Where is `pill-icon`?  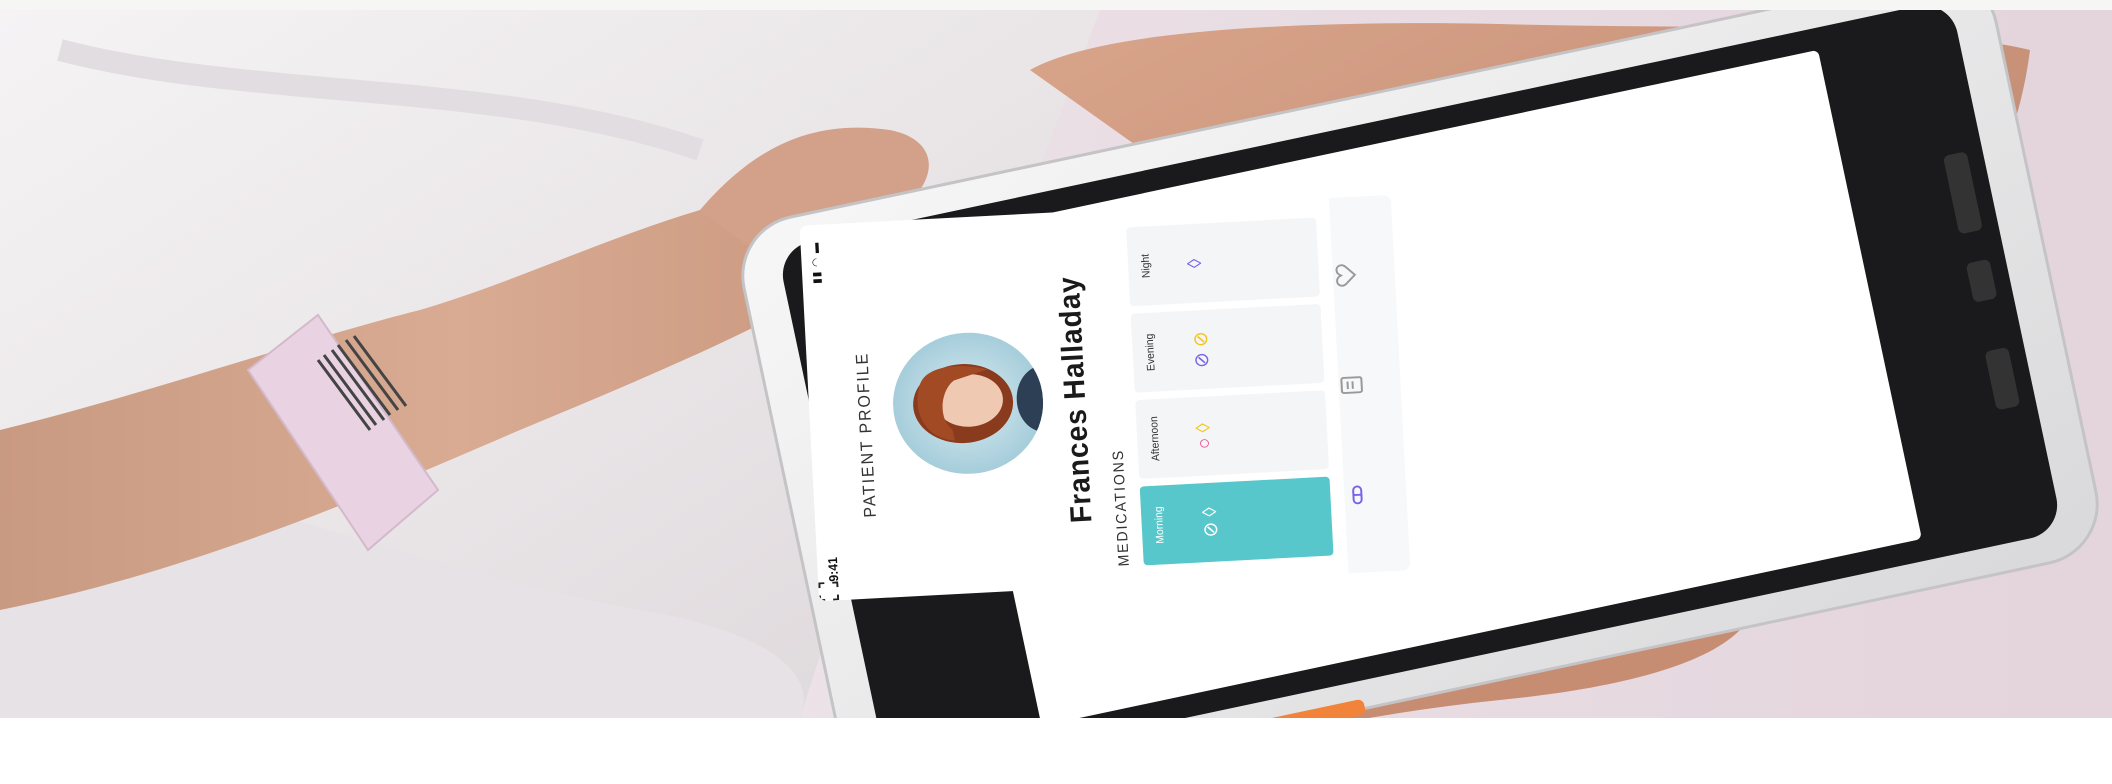 pill-icon is located at coordinates (1357, 495).